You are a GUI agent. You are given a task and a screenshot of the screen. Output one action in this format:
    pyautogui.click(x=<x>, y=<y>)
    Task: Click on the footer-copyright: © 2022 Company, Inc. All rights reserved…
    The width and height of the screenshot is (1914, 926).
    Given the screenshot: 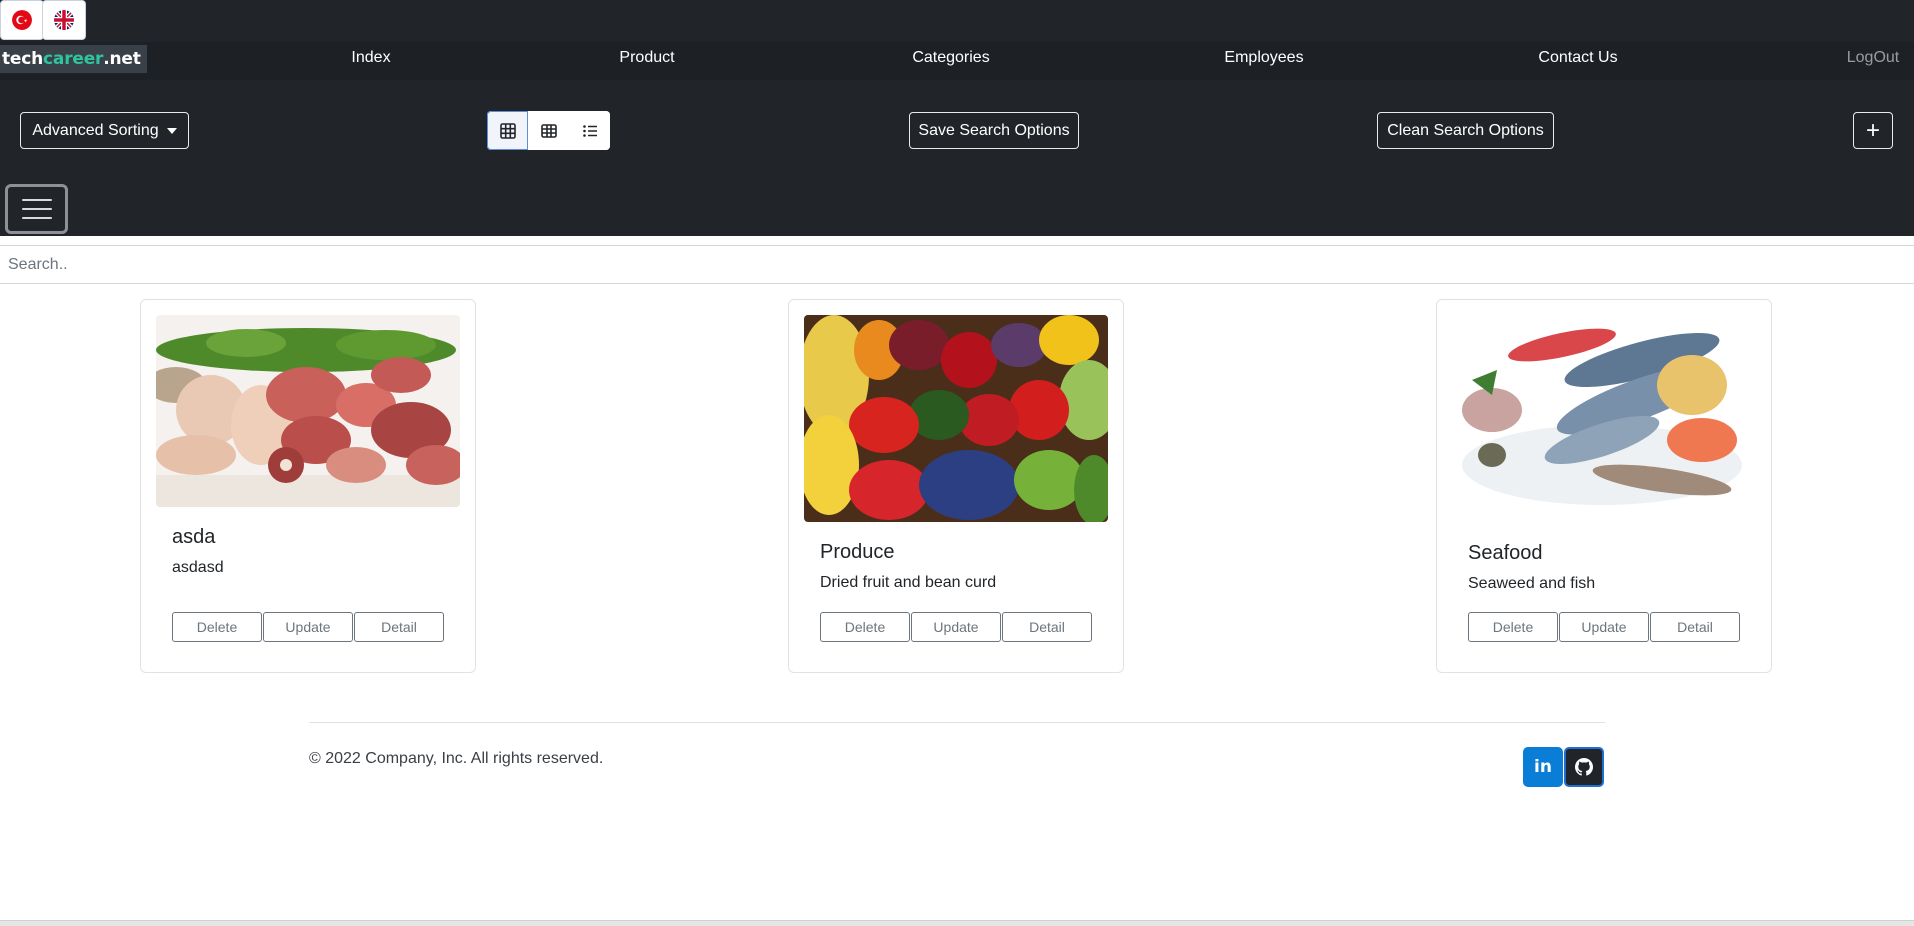 What is the action you would take?
    pyautogui.click(x=456, y=758)
    